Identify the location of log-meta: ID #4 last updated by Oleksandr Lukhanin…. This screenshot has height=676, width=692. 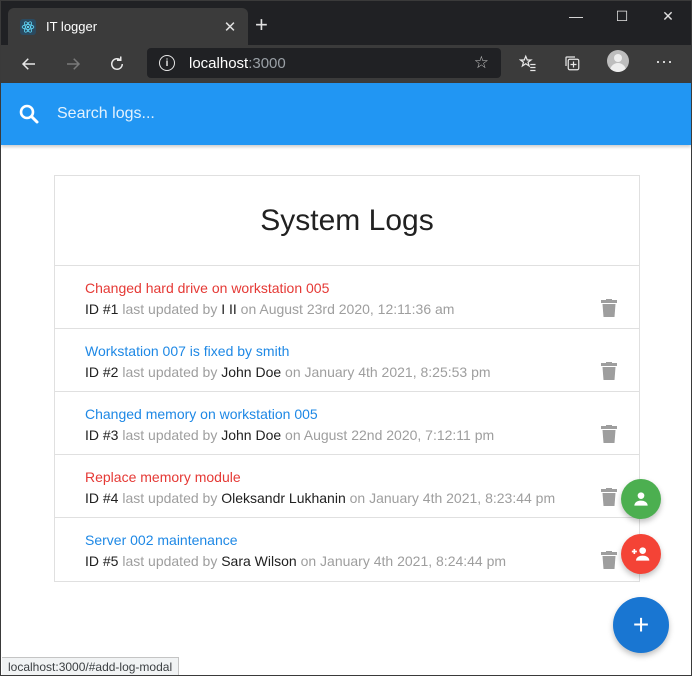
(362, 498).